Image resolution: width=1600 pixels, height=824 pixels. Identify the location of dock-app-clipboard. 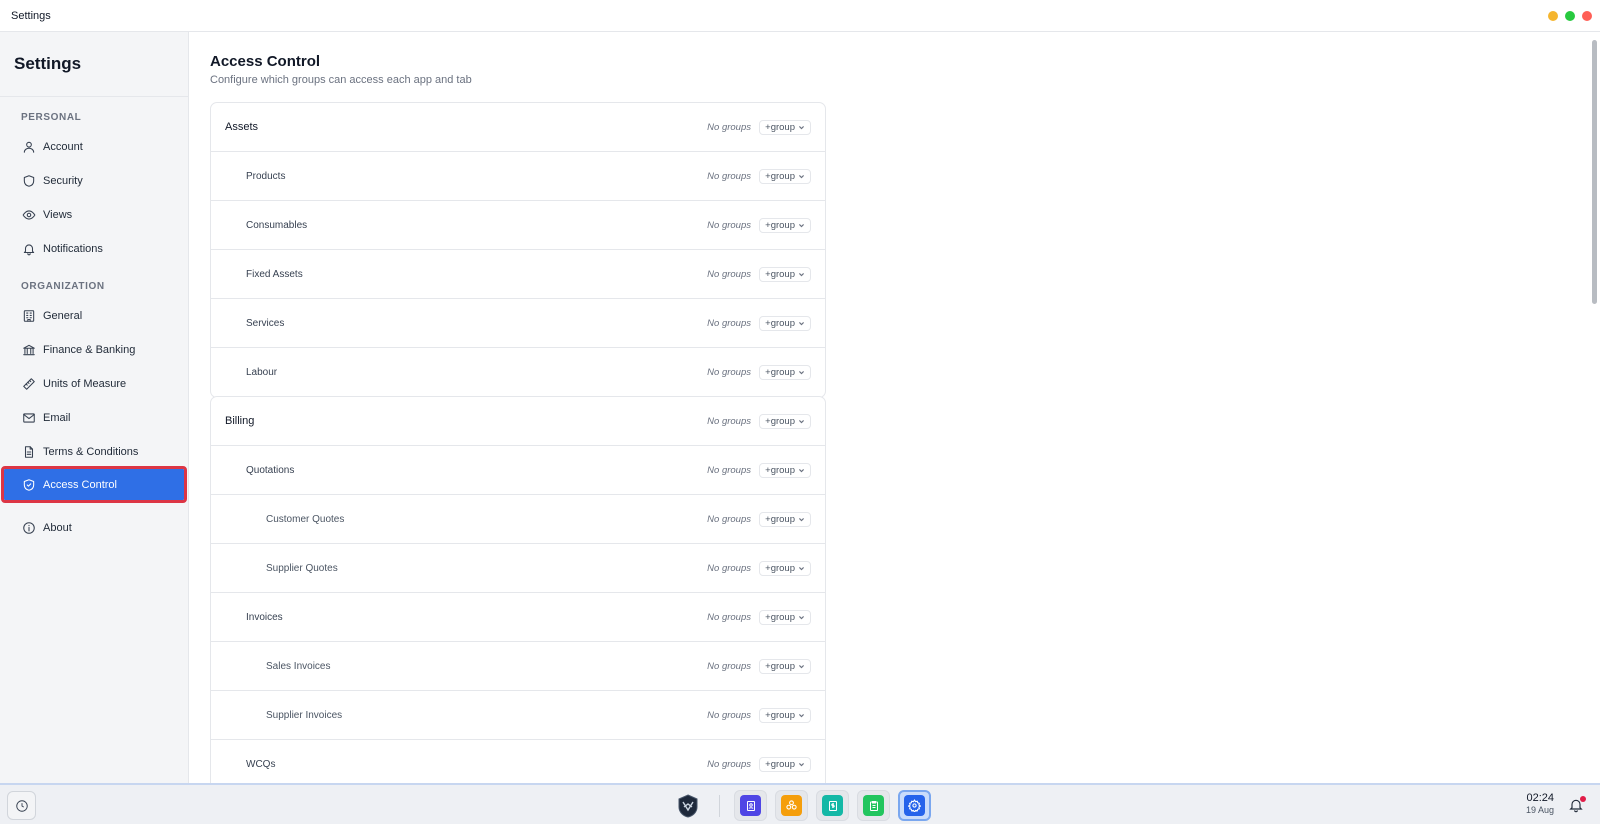
(873, 805).